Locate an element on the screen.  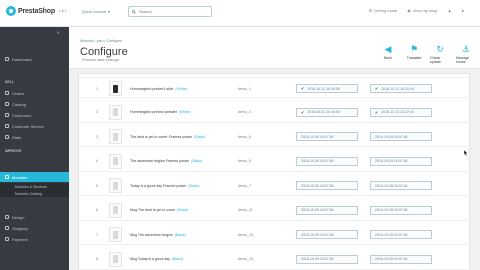
bug-icon: ⚙ is located at coordinates (370, 10).